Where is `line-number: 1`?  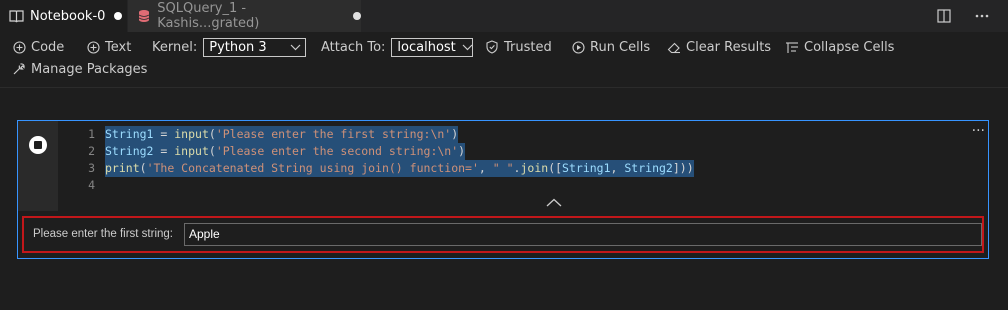
line-number: 1 is located at coordinates (91, 134).